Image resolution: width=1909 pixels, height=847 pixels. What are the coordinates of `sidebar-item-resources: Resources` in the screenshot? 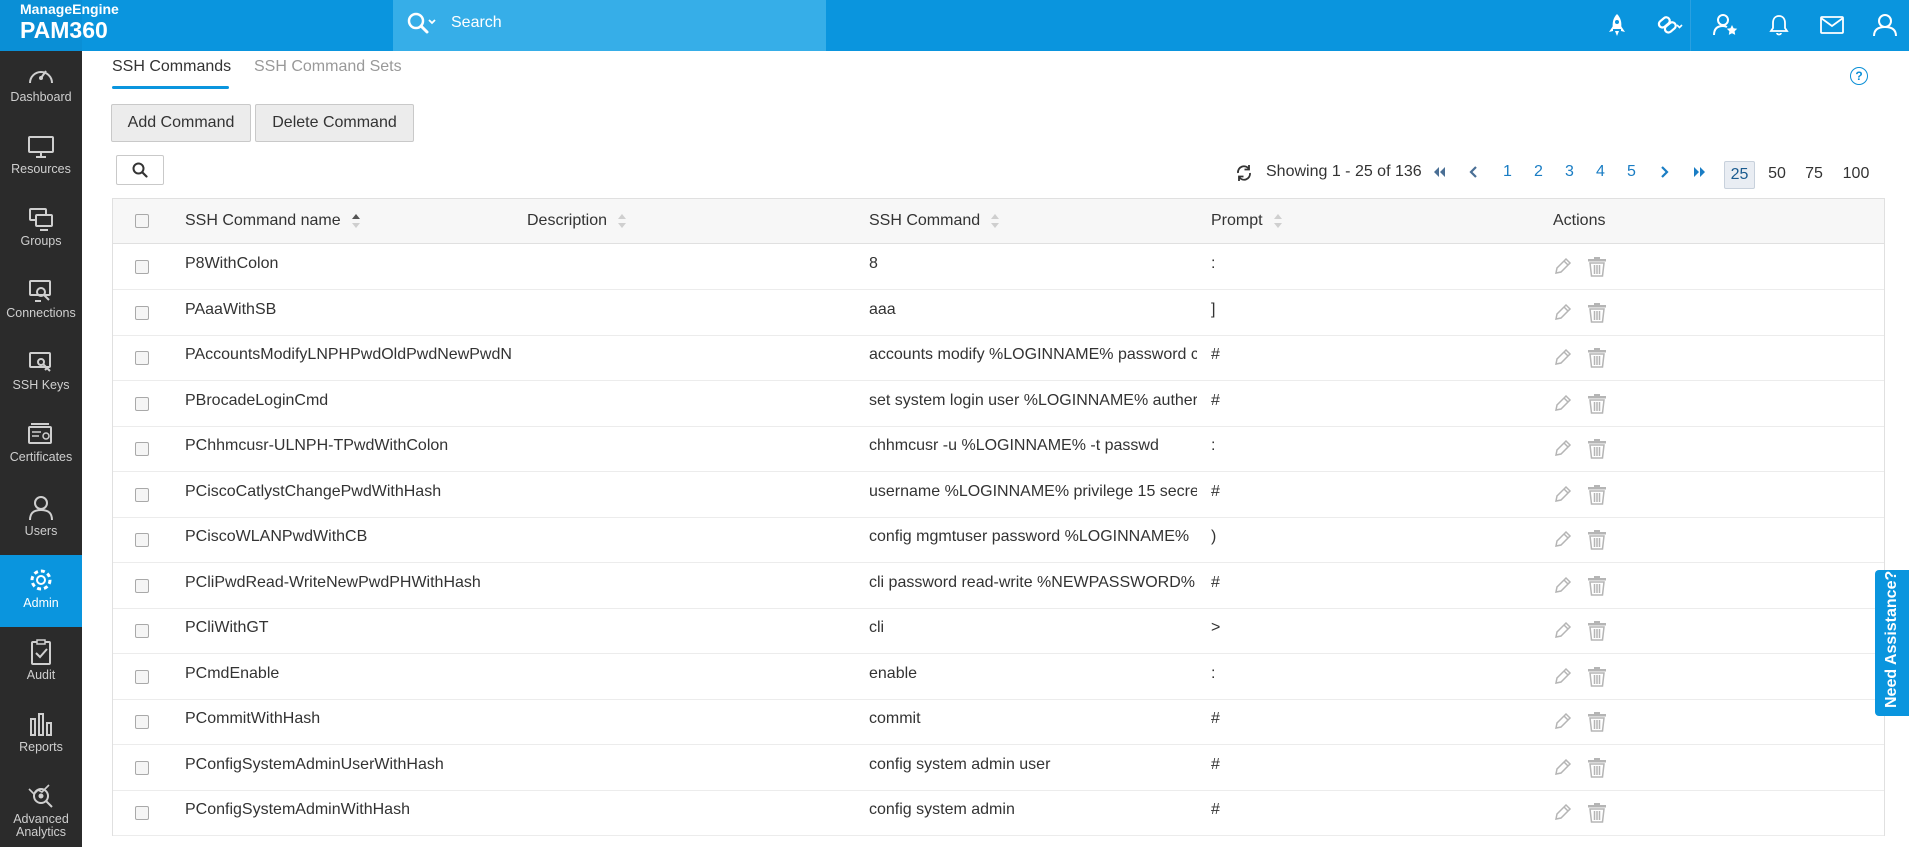 It's located at (41, 159).